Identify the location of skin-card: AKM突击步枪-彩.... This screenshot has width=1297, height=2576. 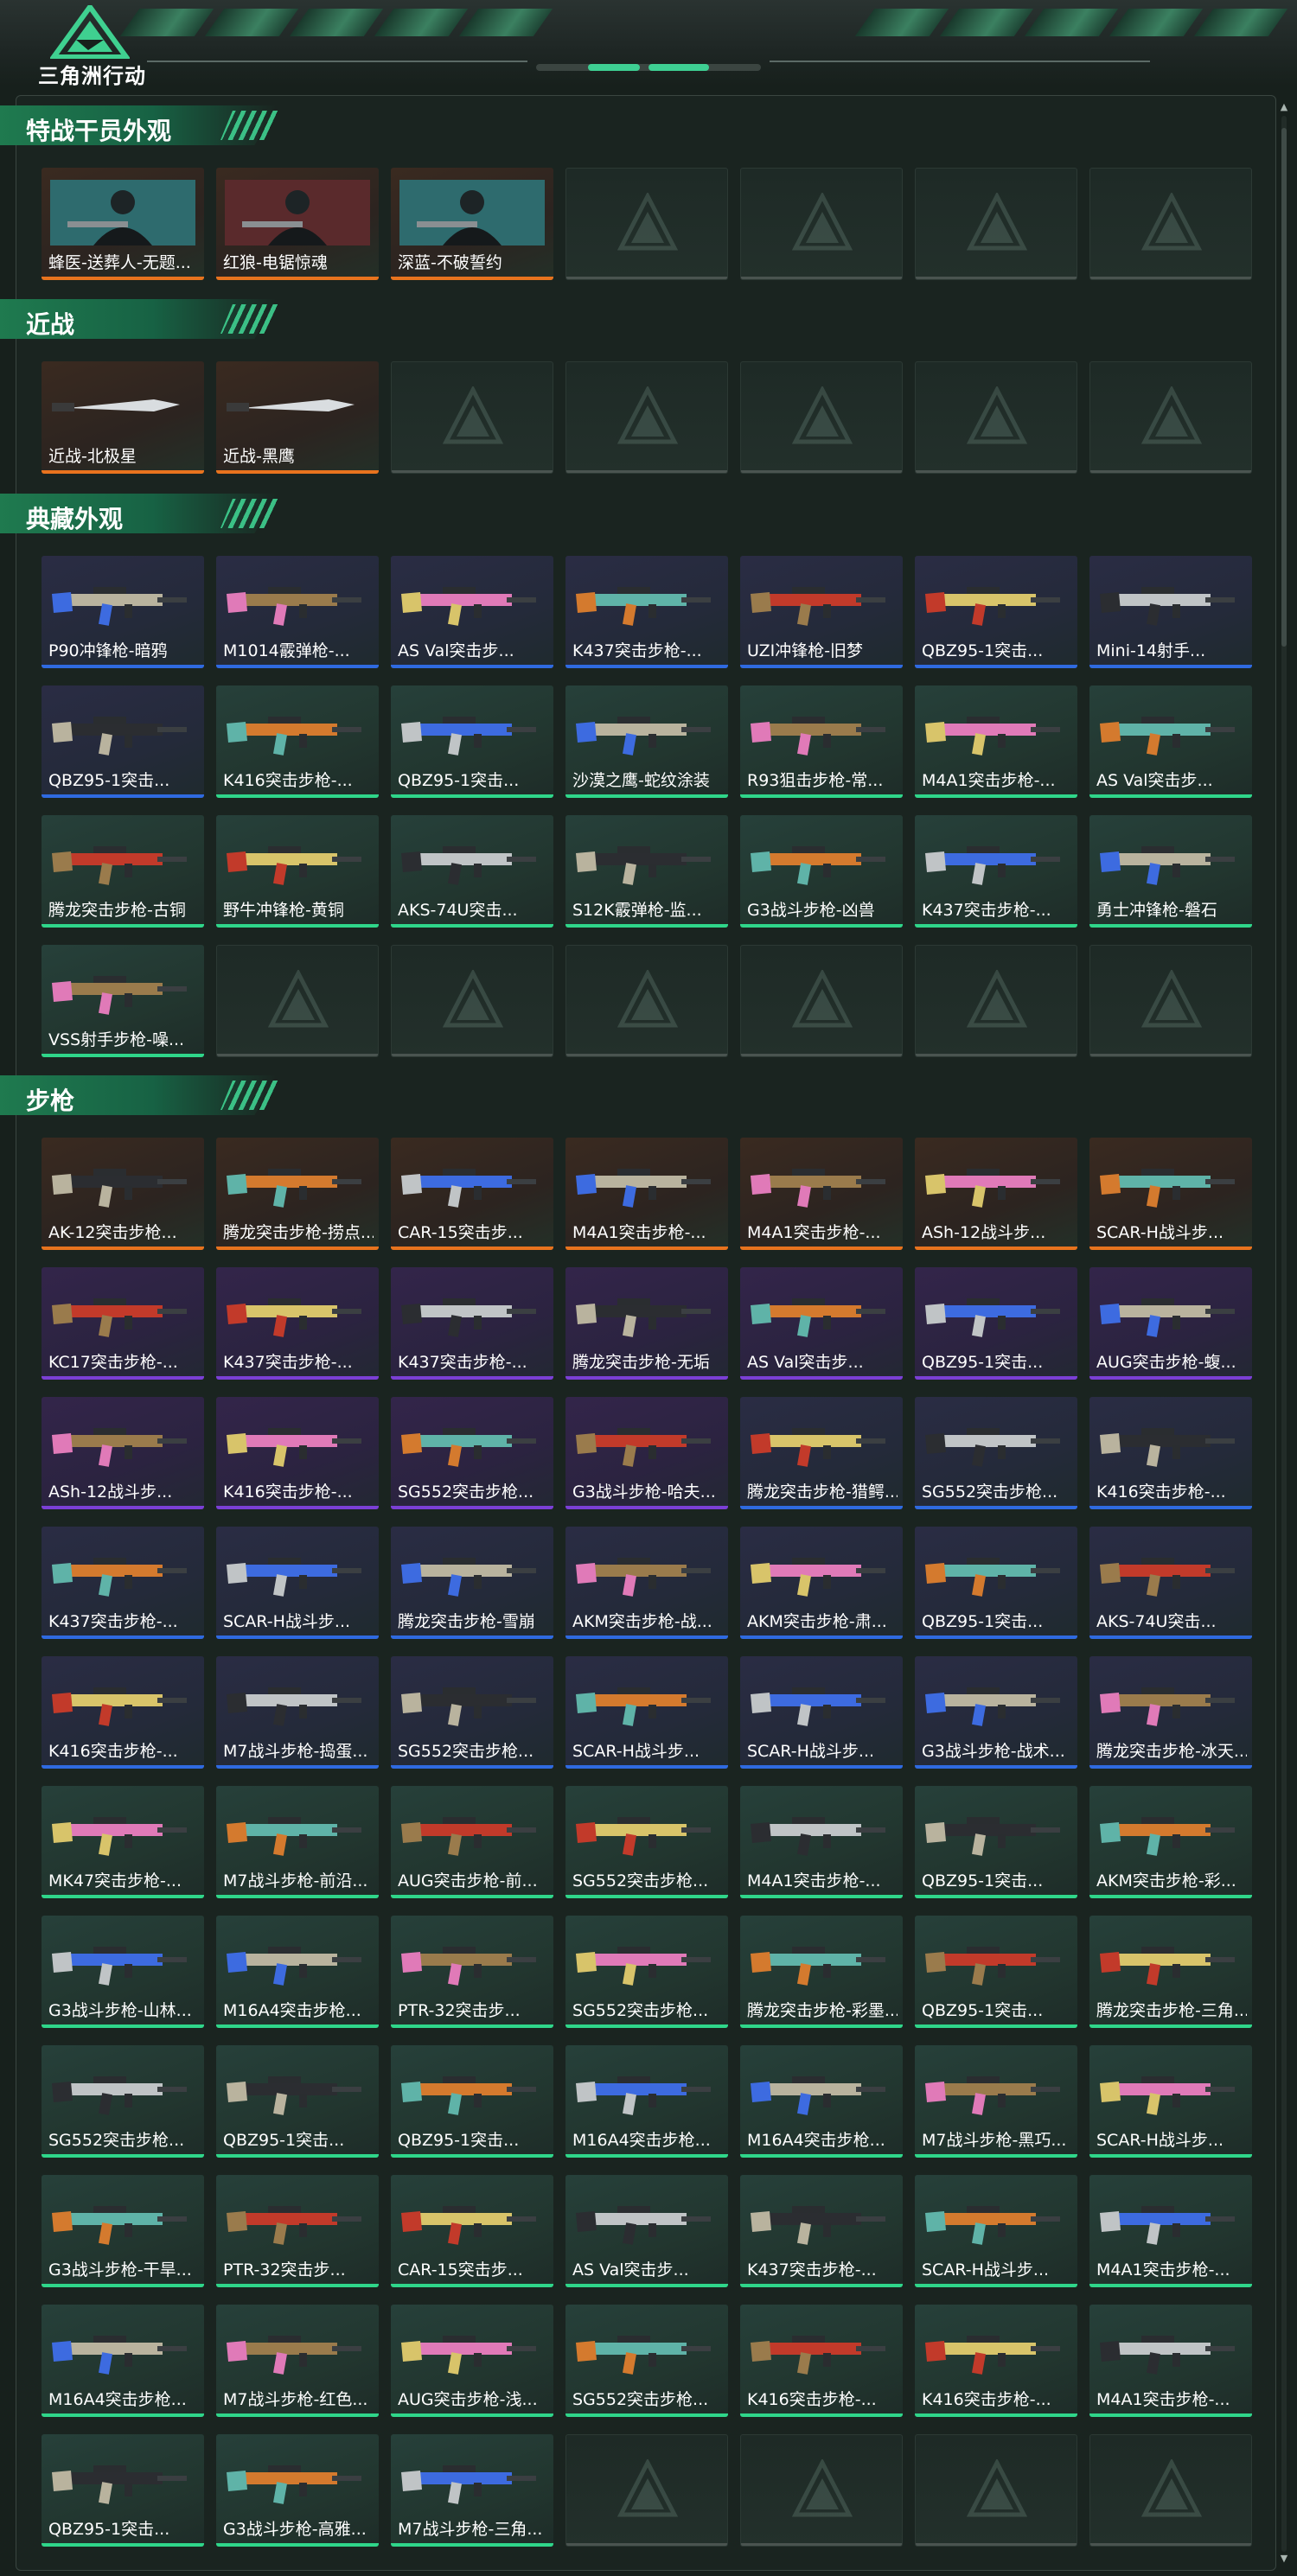
(1171, 1842).